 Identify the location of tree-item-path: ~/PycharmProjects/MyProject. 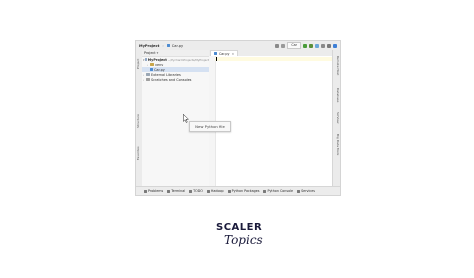
(188, 59).